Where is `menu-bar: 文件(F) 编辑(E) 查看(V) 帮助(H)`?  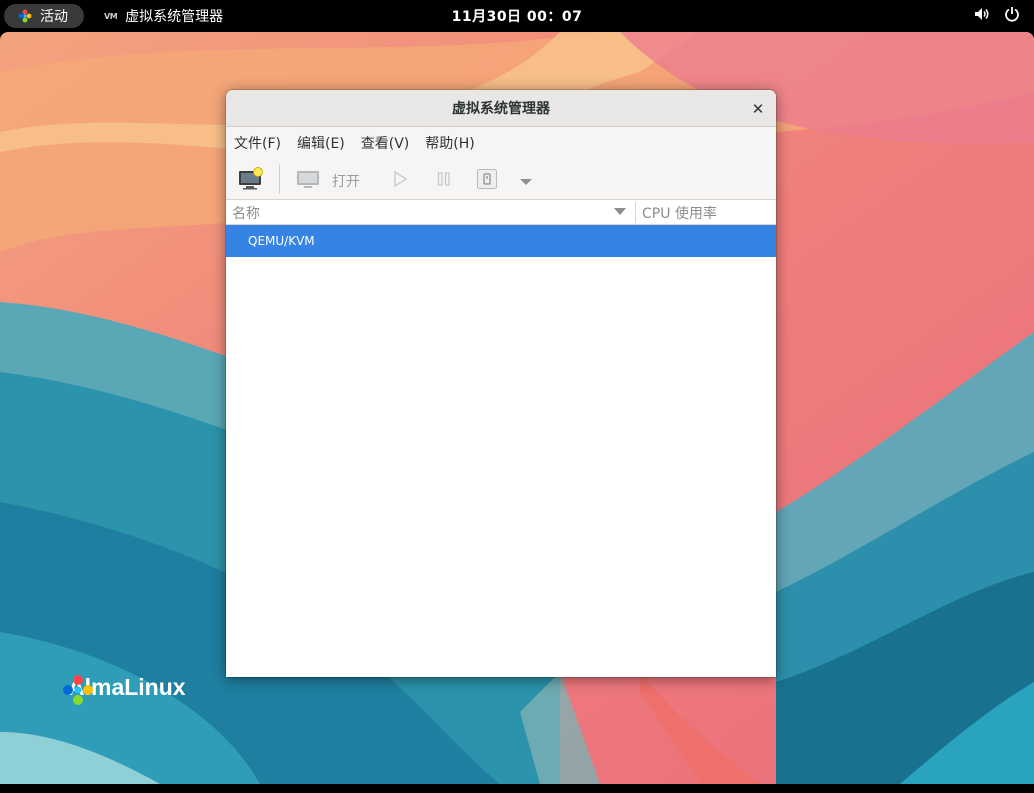 menu-bar: 文件(F) 编辑(E) 查看(V) 帮助(H) is located at coordinates (501, 142).